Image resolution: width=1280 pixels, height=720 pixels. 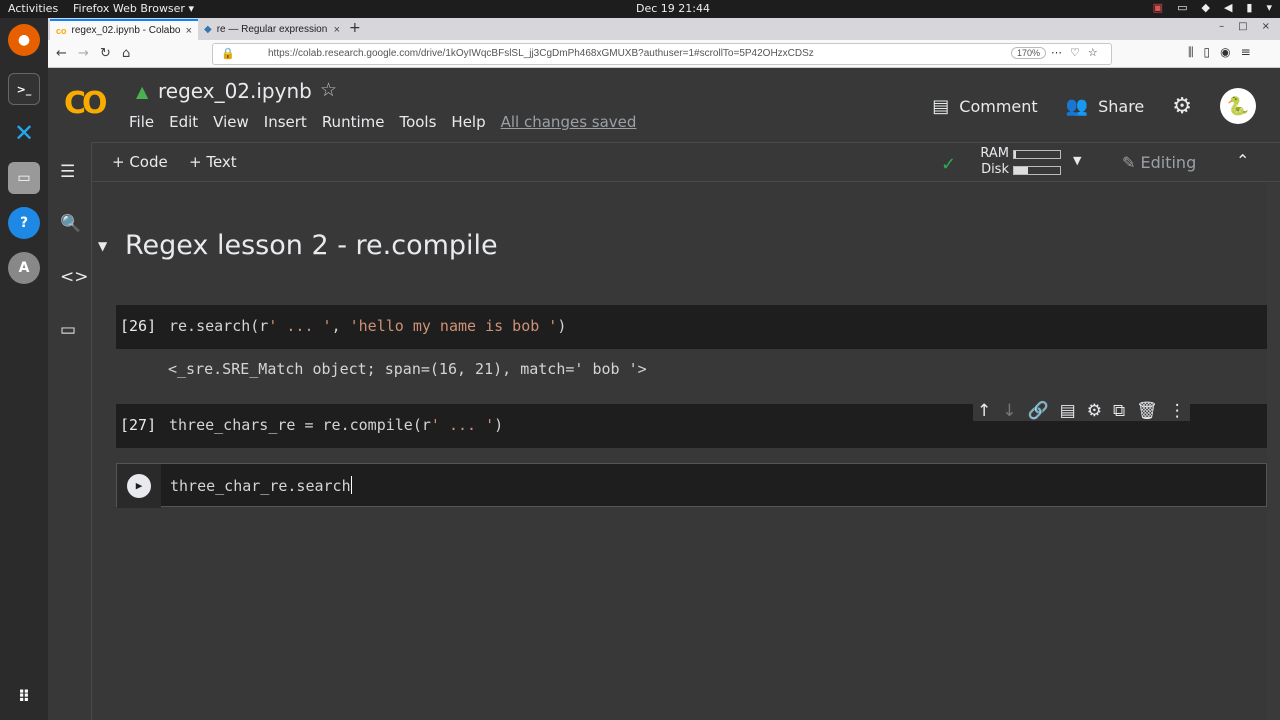 What do you see at coordinates (941, 106) in the screenshot?
I see `comment-icon: ▤` at bounding box center [941, 106].